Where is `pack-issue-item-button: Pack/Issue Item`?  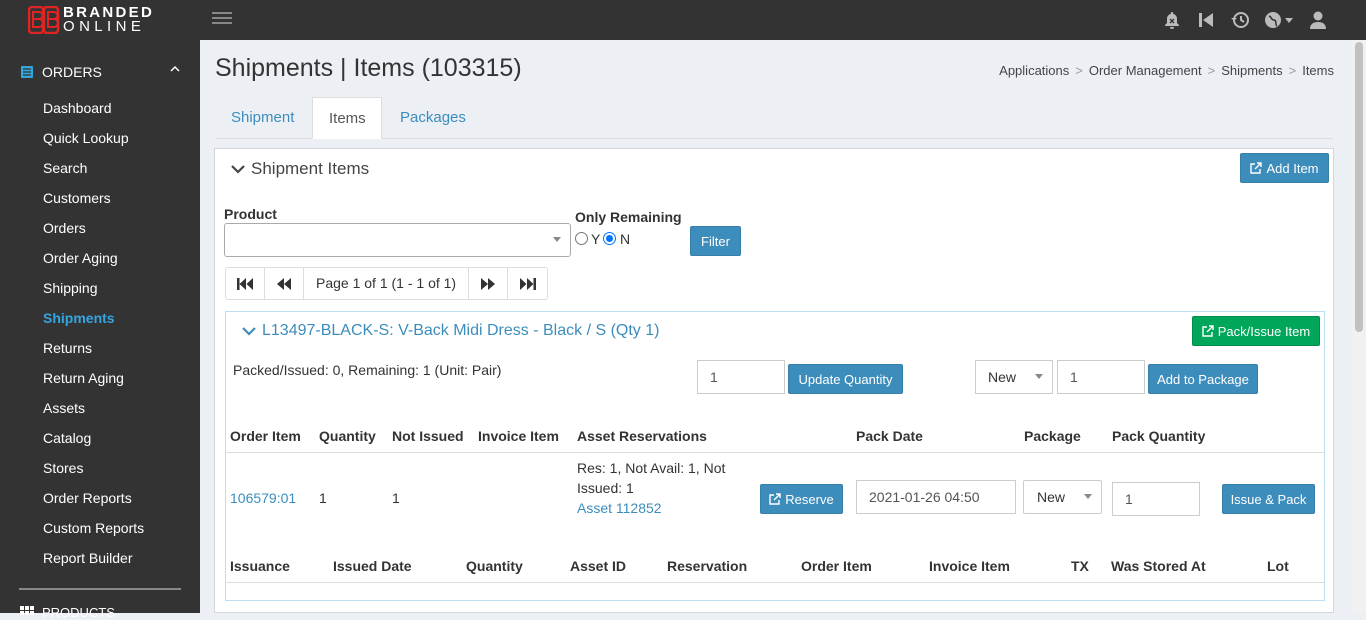 pack-issue-item-button: Pack/Issue Item is located at coordinates (1256, 331).